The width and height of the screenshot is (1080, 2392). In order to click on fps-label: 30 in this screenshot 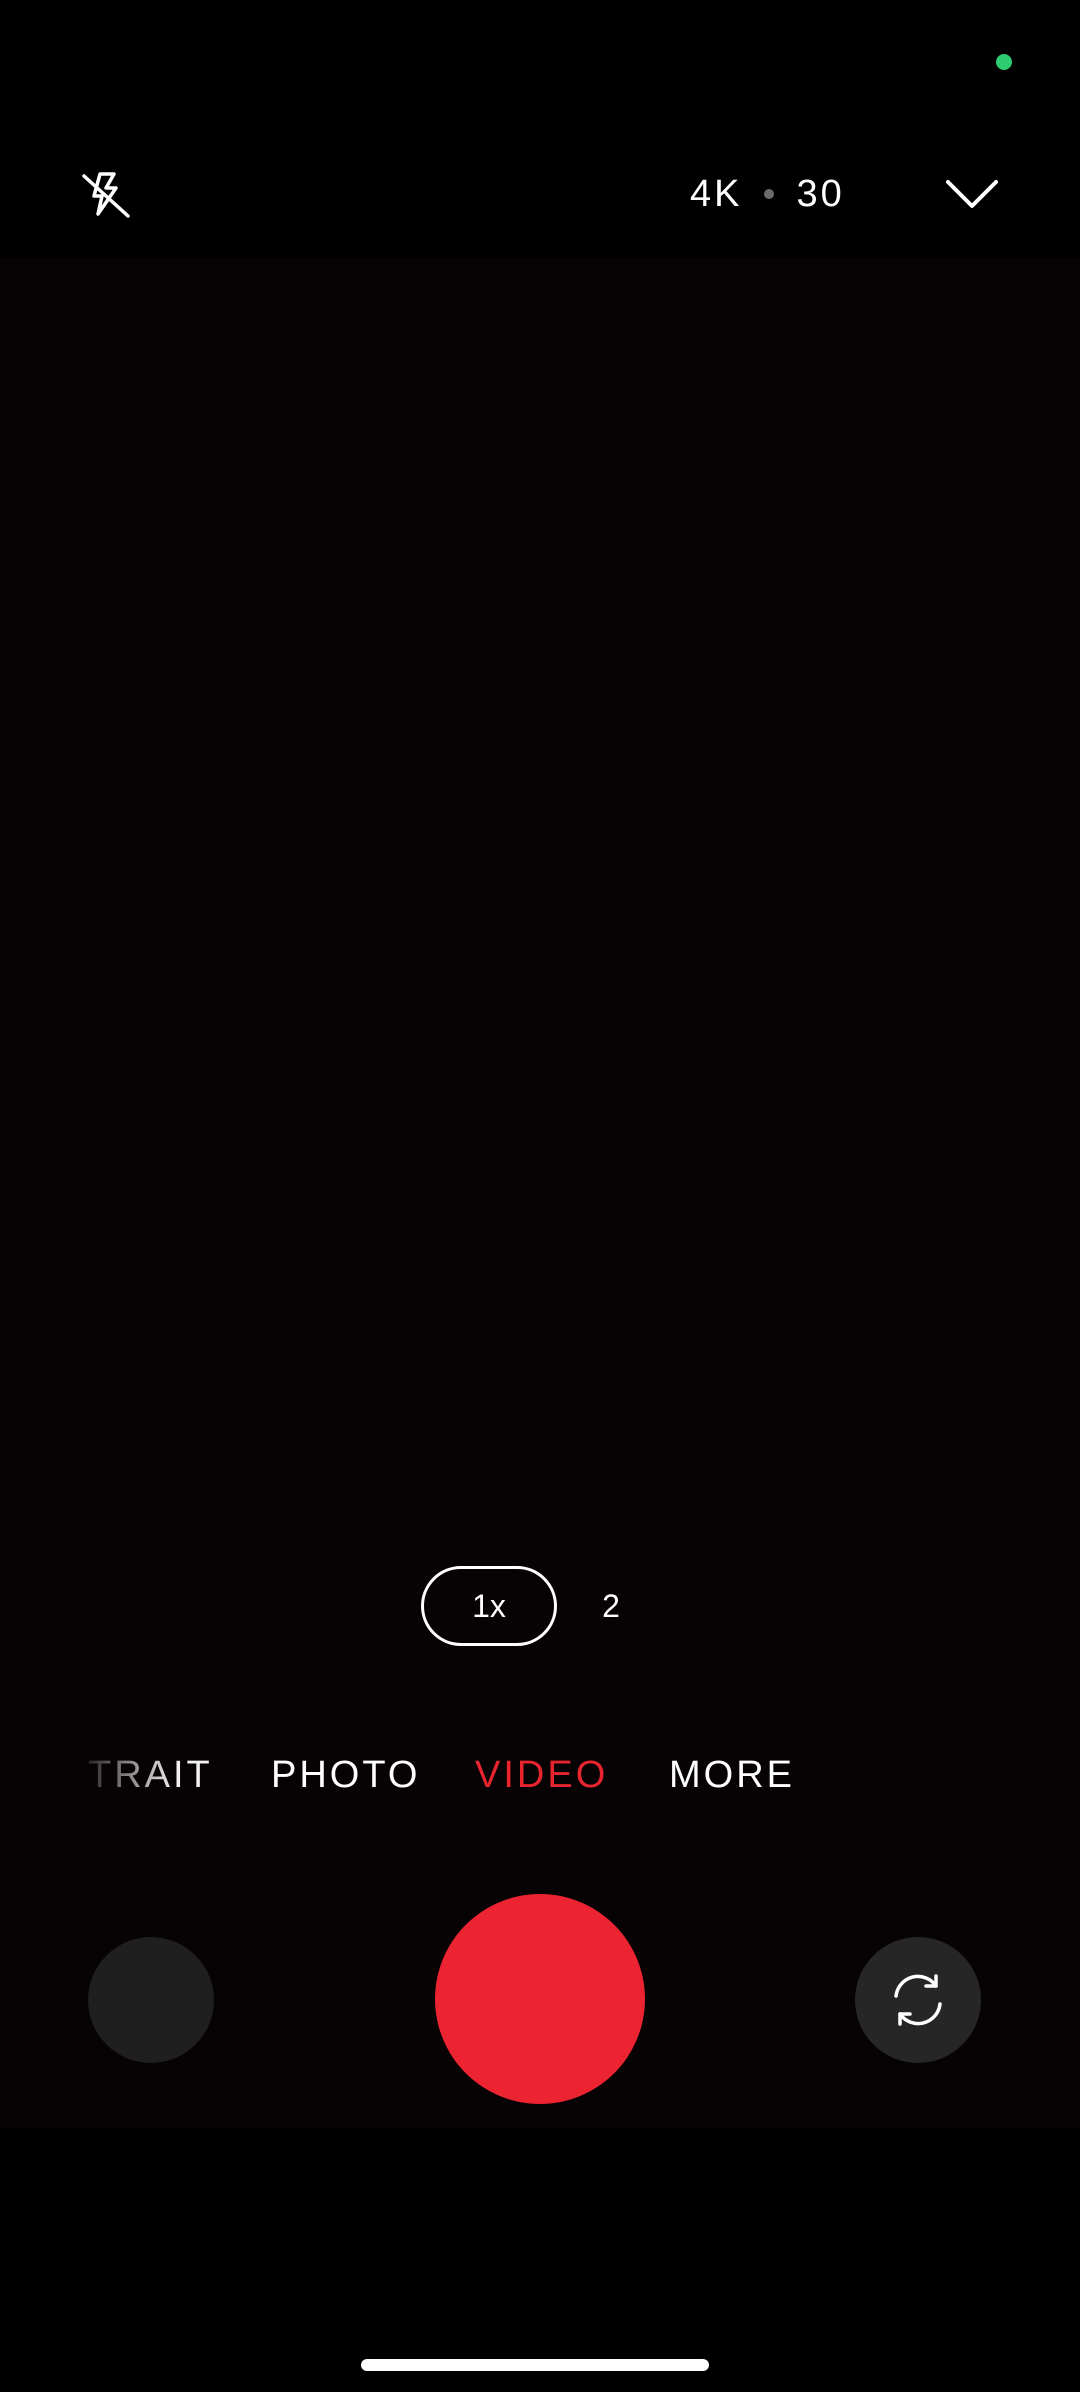, I will do `click(820, 193)`.